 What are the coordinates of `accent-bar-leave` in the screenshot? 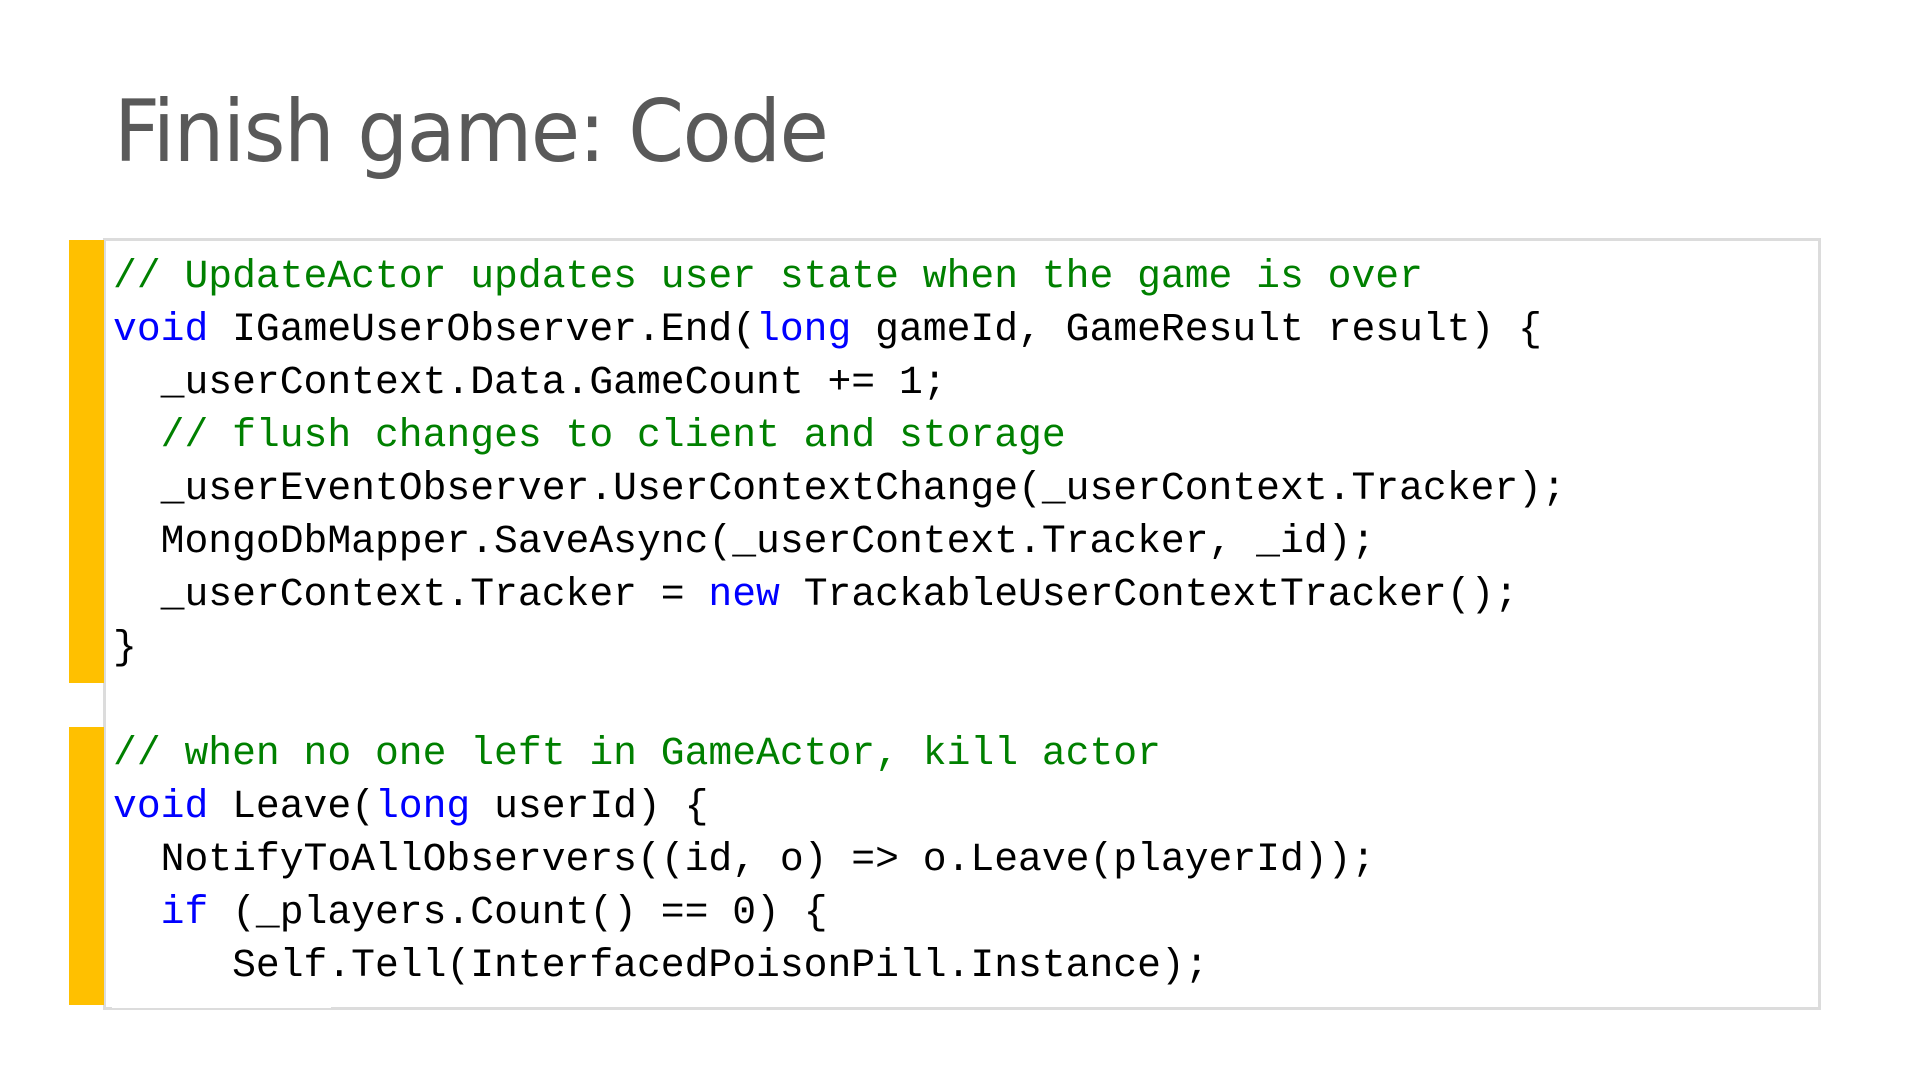 It's located at (86, 866).